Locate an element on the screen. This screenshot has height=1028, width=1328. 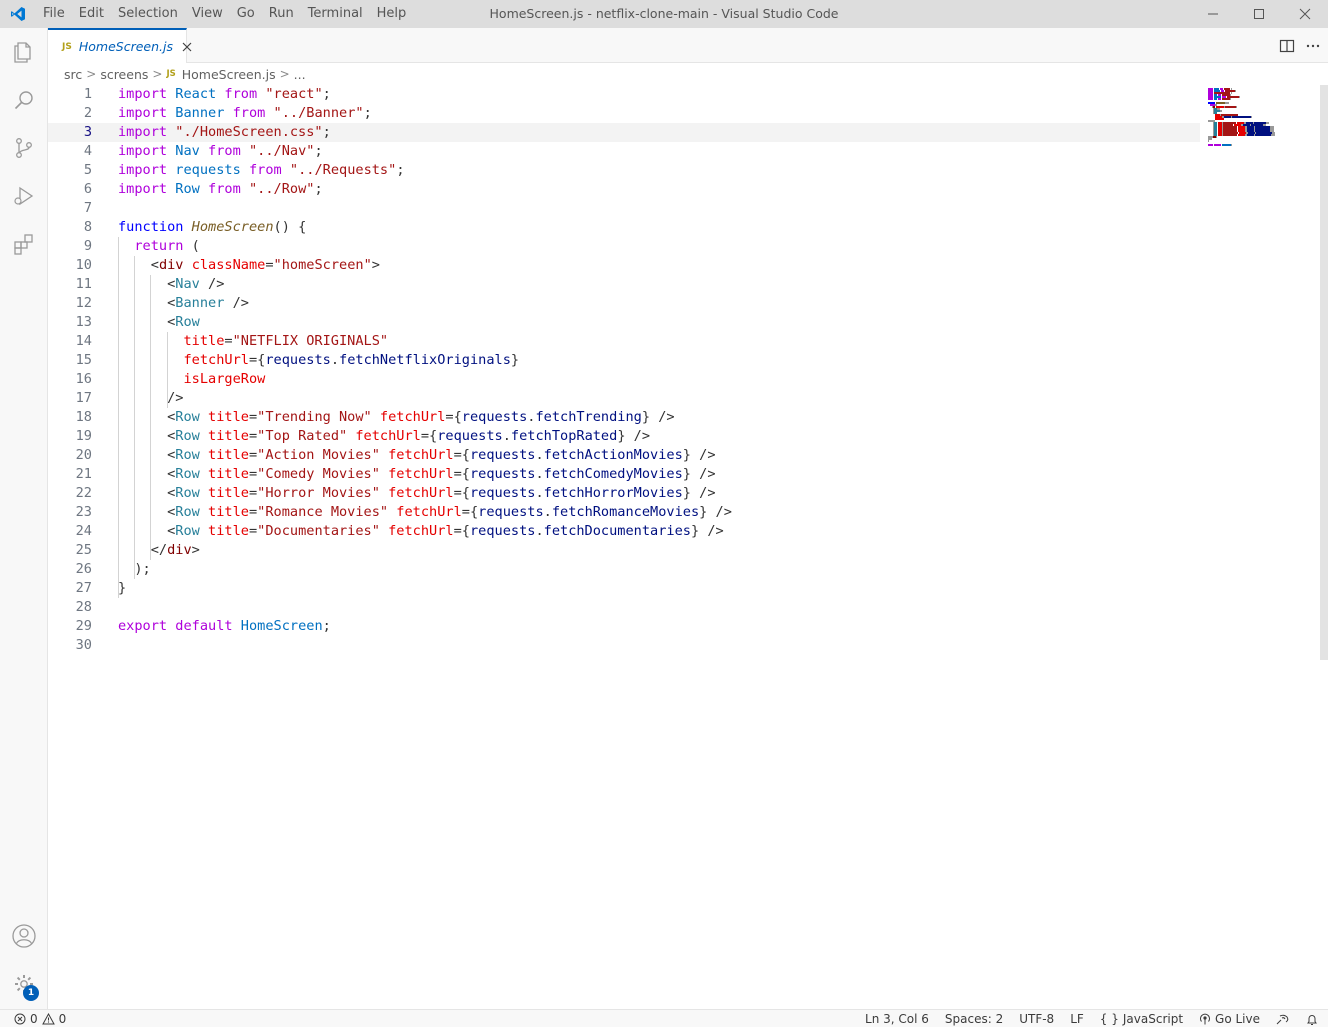
tab-homescreen-js: JS HomeScreen.js is located at coordinates (120, 45).